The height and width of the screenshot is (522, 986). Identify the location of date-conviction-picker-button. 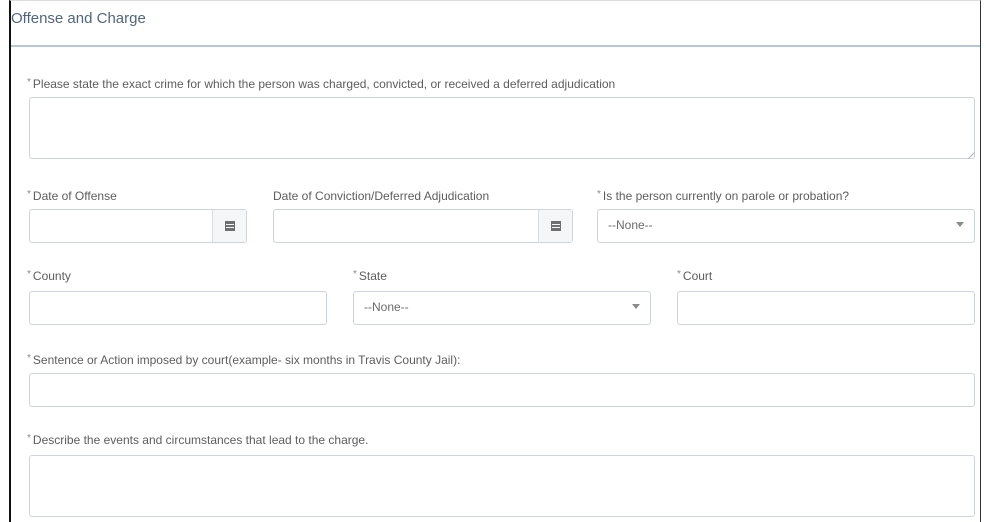
(555, 226).